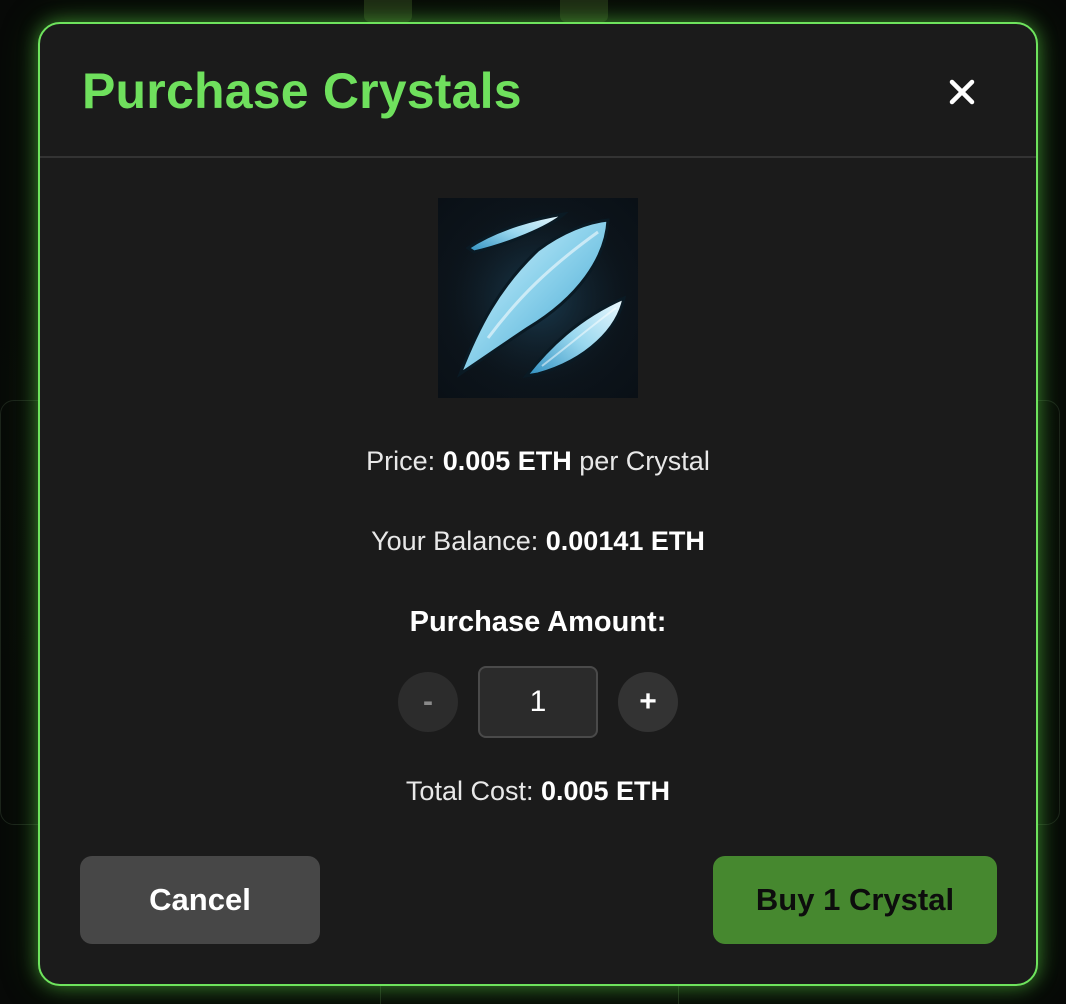  What do you see at coordinates (473, 791) in the screenshot?
I see `total-label: Total Cost:` at bounding box center [473, 791].